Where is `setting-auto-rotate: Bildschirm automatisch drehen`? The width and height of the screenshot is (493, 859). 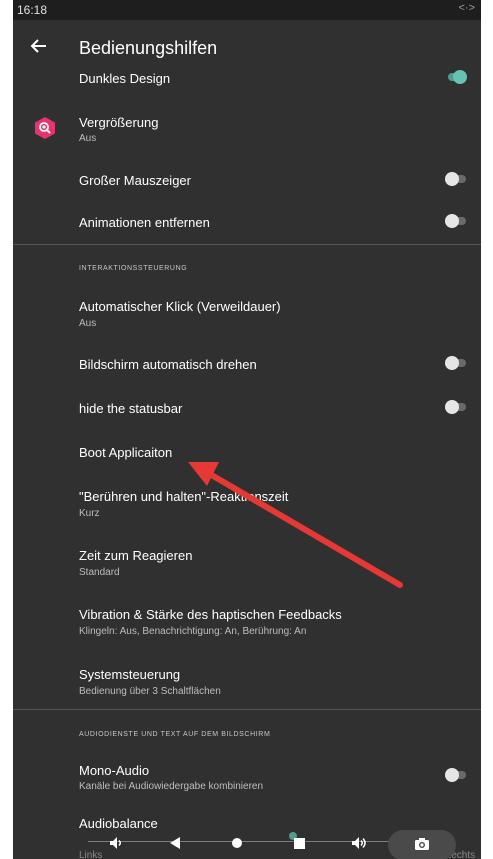 setting-auto-rotate: Bildschirm automatisch drehen is located at coordinates (247, 364).